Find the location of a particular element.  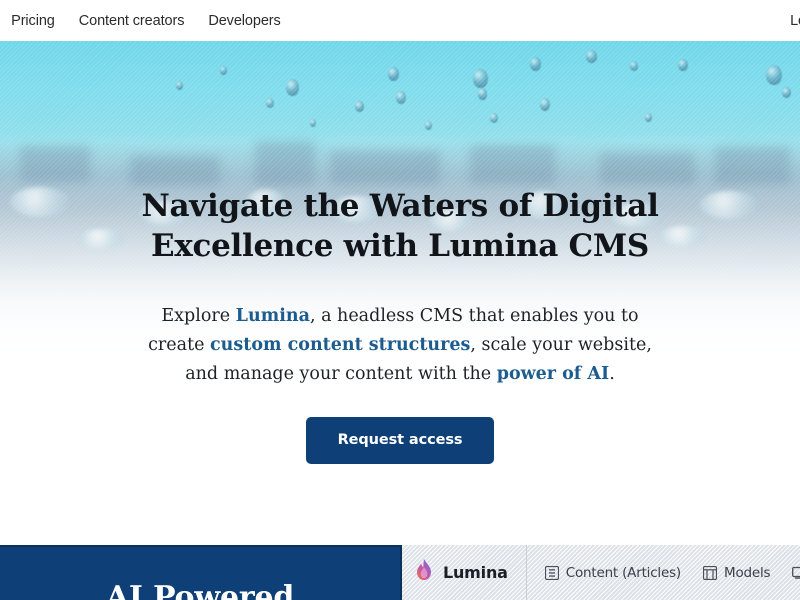

appnav-item-models: Models is located at coordinates (737, 572).